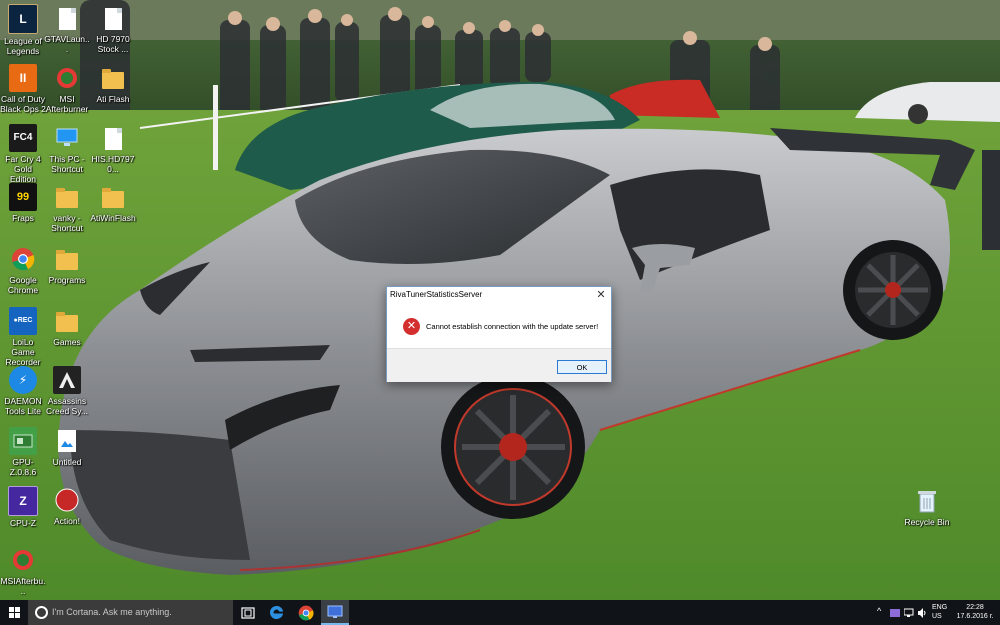  Describe the element at coordinates (939, 612) in the screenshot. I see `language-indicator: ENG US` at that location.